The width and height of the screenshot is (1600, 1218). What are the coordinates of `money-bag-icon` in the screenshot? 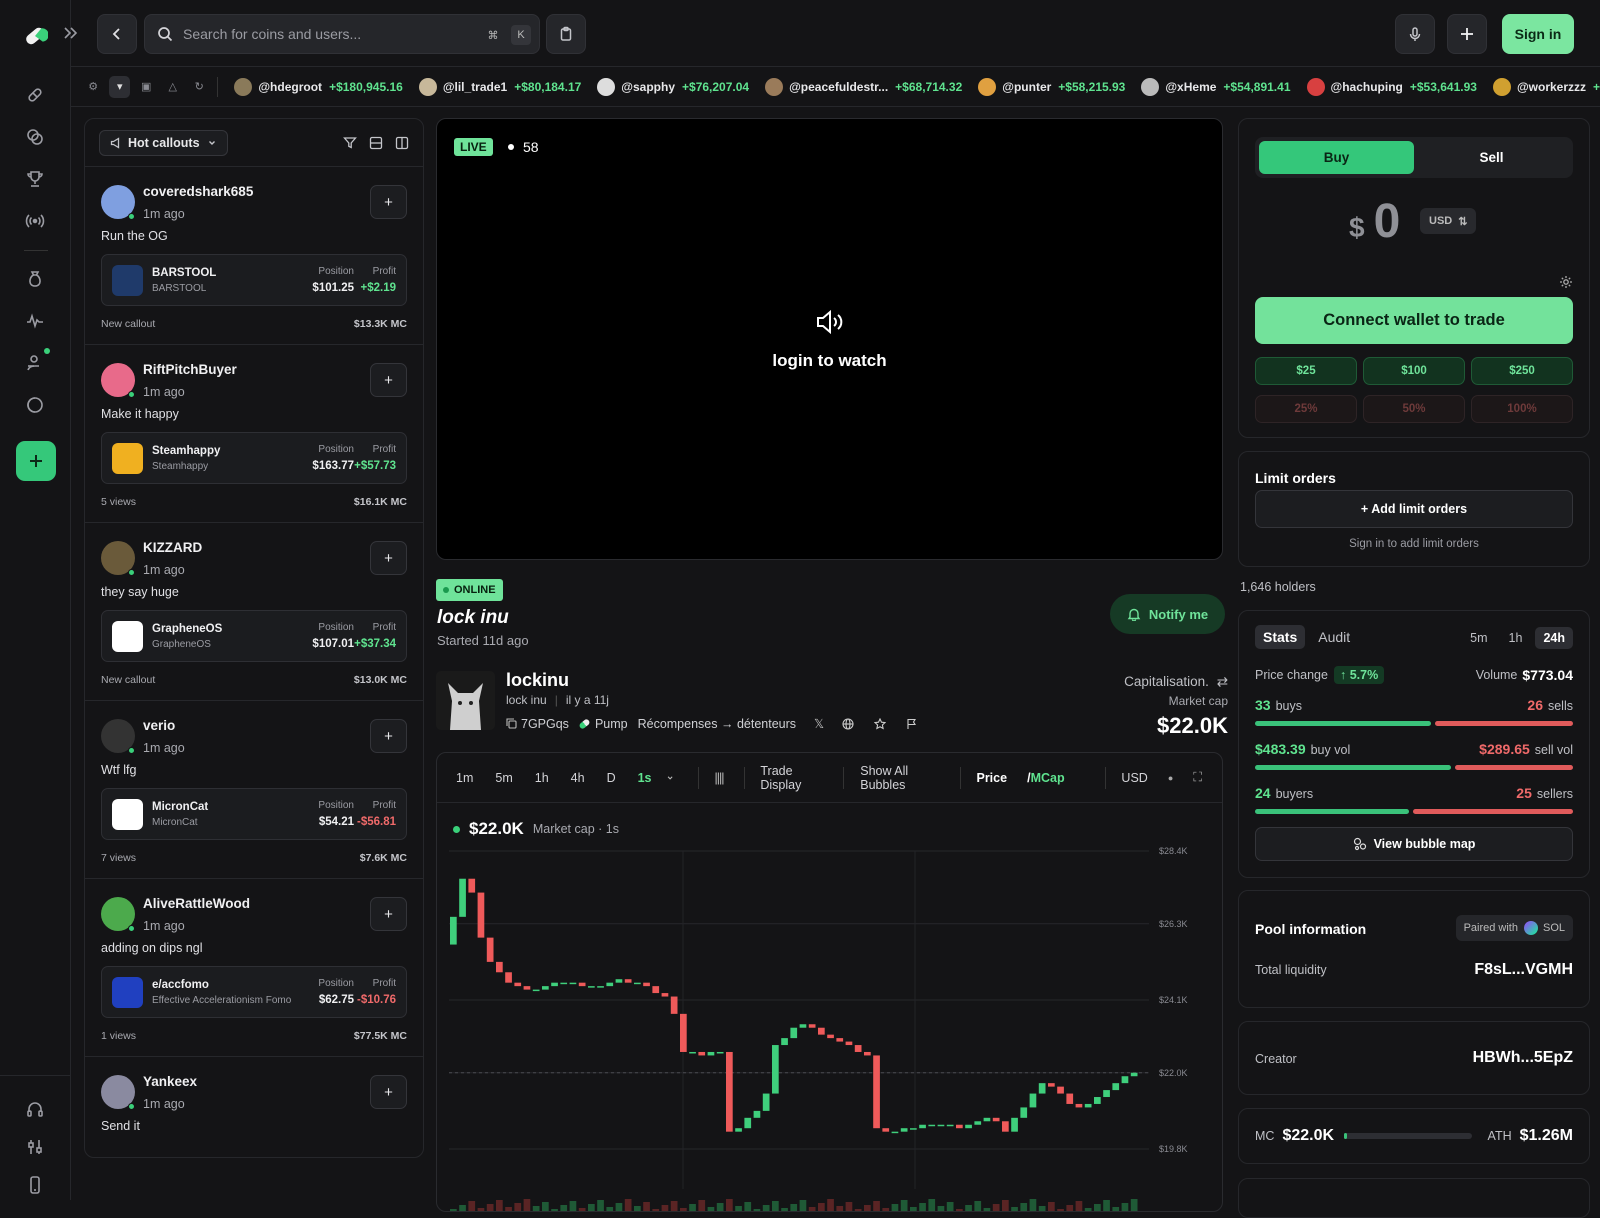 It's located at (35, 279).